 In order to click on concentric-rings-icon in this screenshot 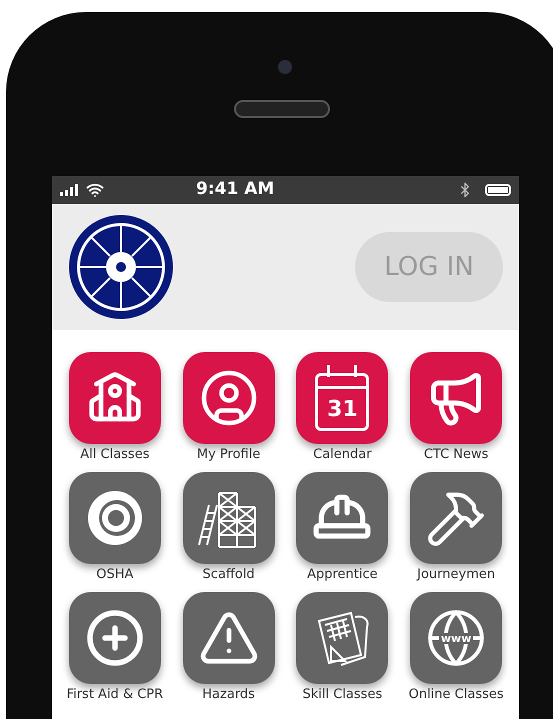, I will do `click(115, 518)`.